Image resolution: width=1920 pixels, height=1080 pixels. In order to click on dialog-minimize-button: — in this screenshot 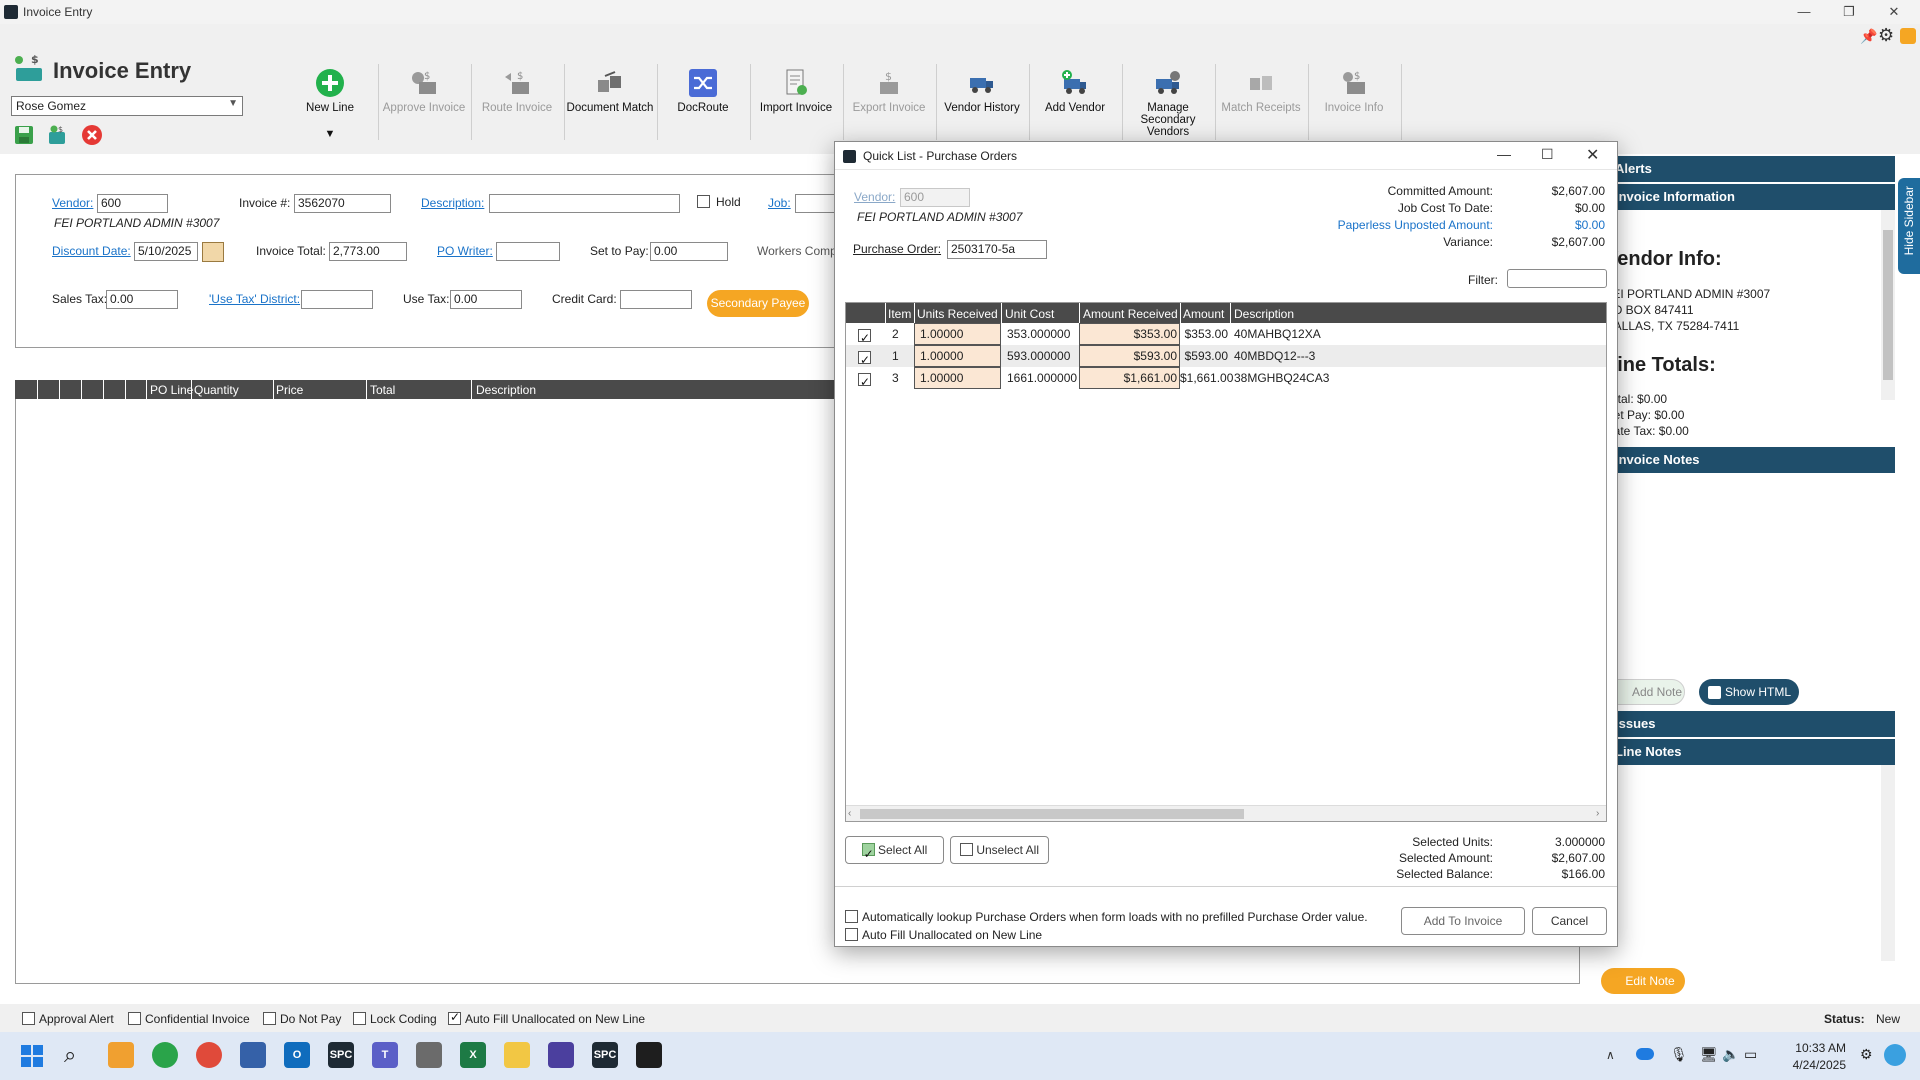, I will do `click(1504, 154)`.